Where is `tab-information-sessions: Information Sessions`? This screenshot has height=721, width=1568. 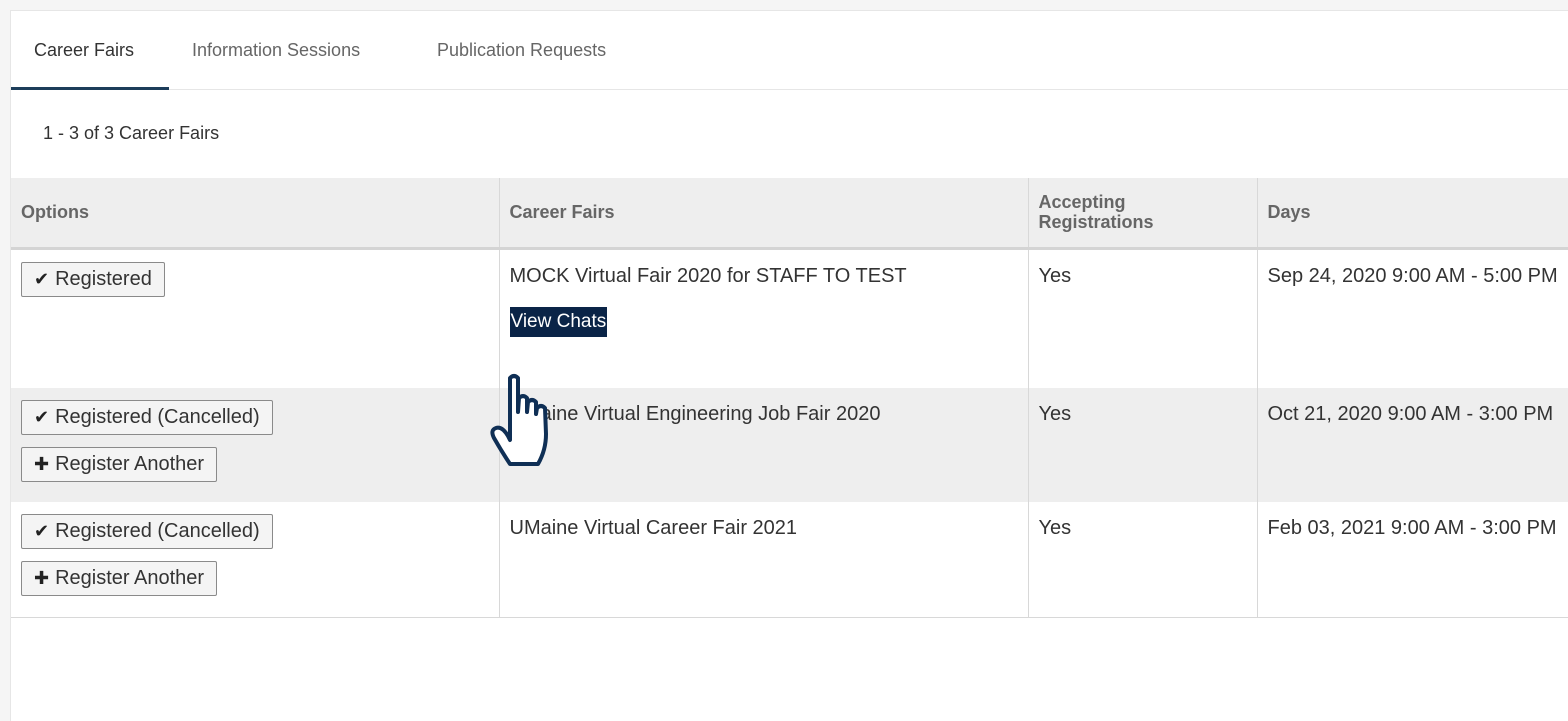
tab-information-sessions: Information Sessions is located at coordinates (276, 50).